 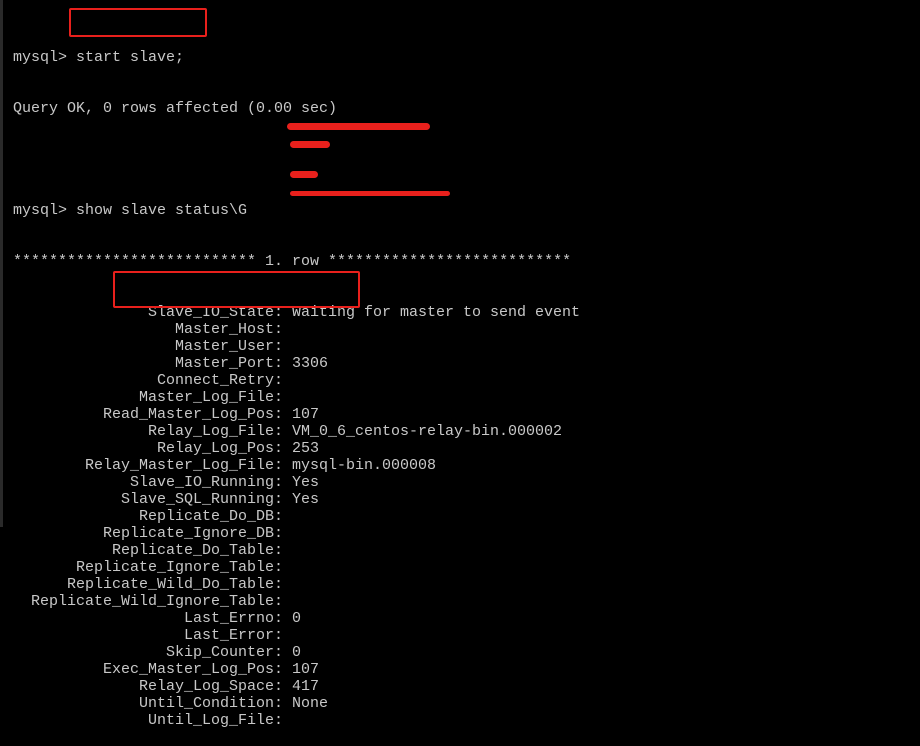 I want to click on window-edge, so click(x=1, y=263).